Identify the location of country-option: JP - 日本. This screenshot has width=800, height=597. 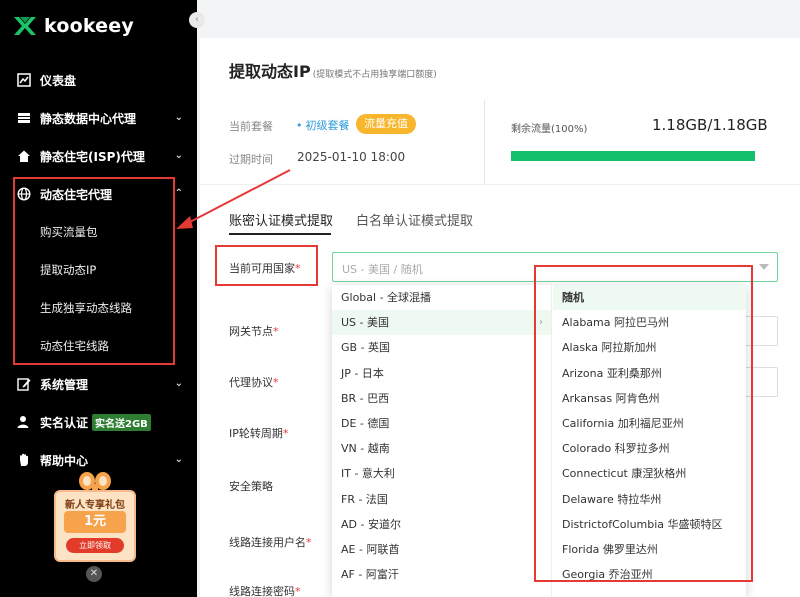
(441, 373).